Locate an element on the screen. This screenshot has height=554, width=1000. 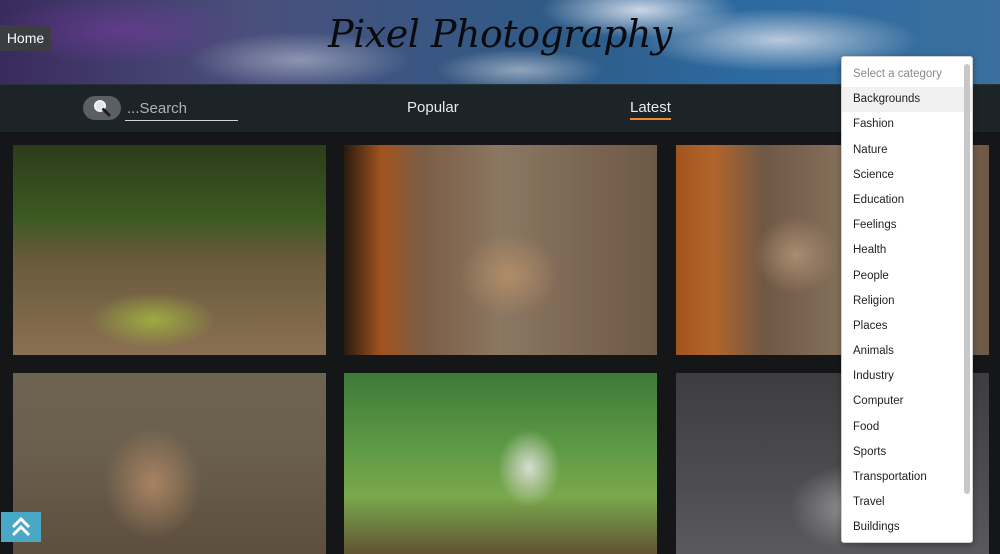
double-chevron-up-icon is located at coordinates (21, 526).